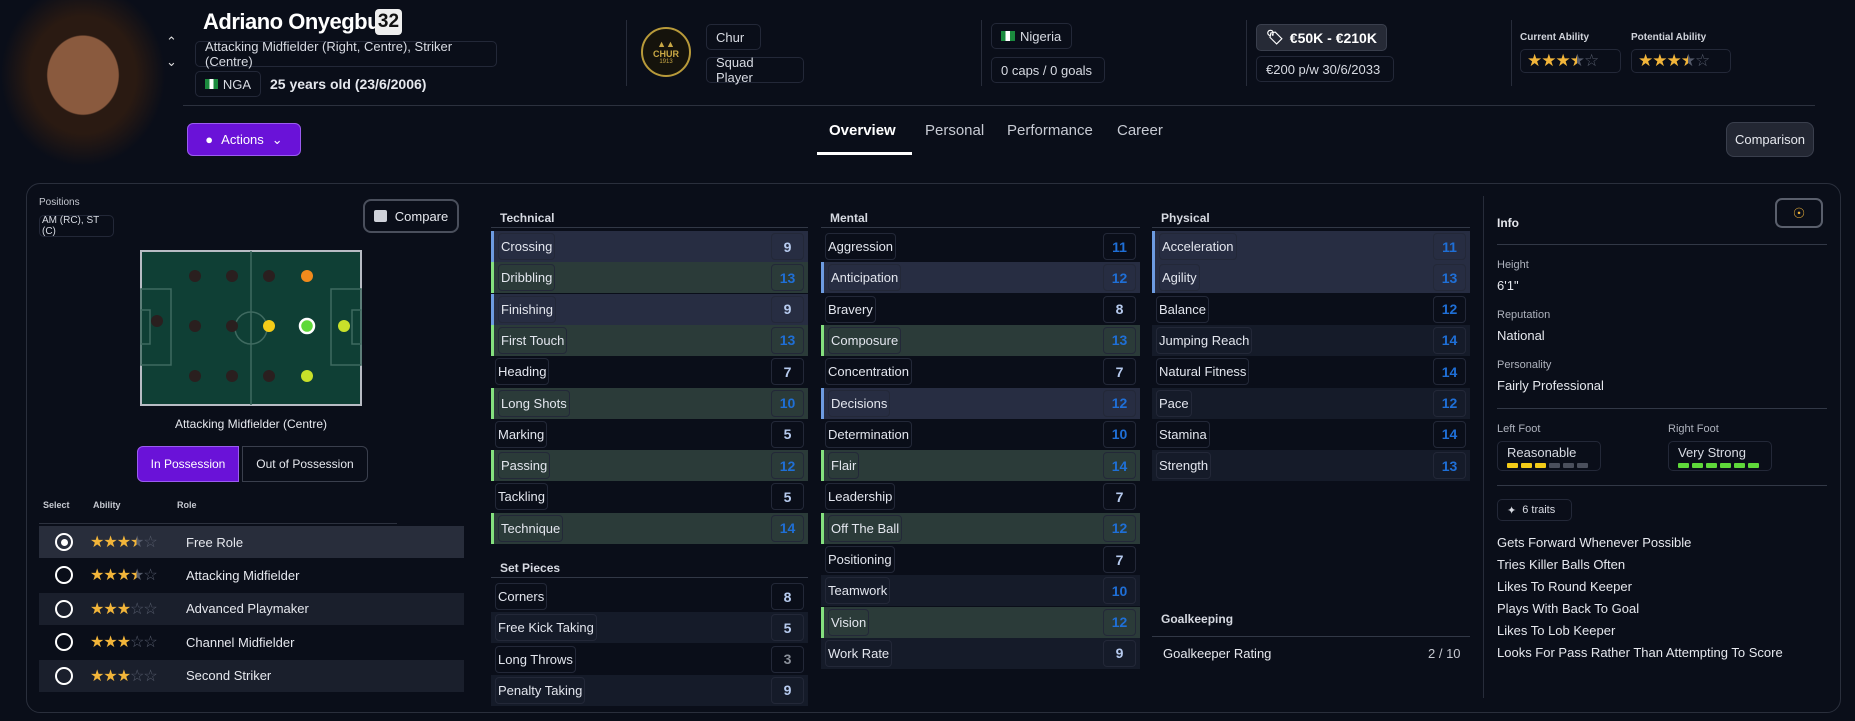 The image size is (1855, 721). What do you see at coordinates (1050, 130) in the screenshot?
I see `tab-performance: Performance` at bounding box center [1050, 130].